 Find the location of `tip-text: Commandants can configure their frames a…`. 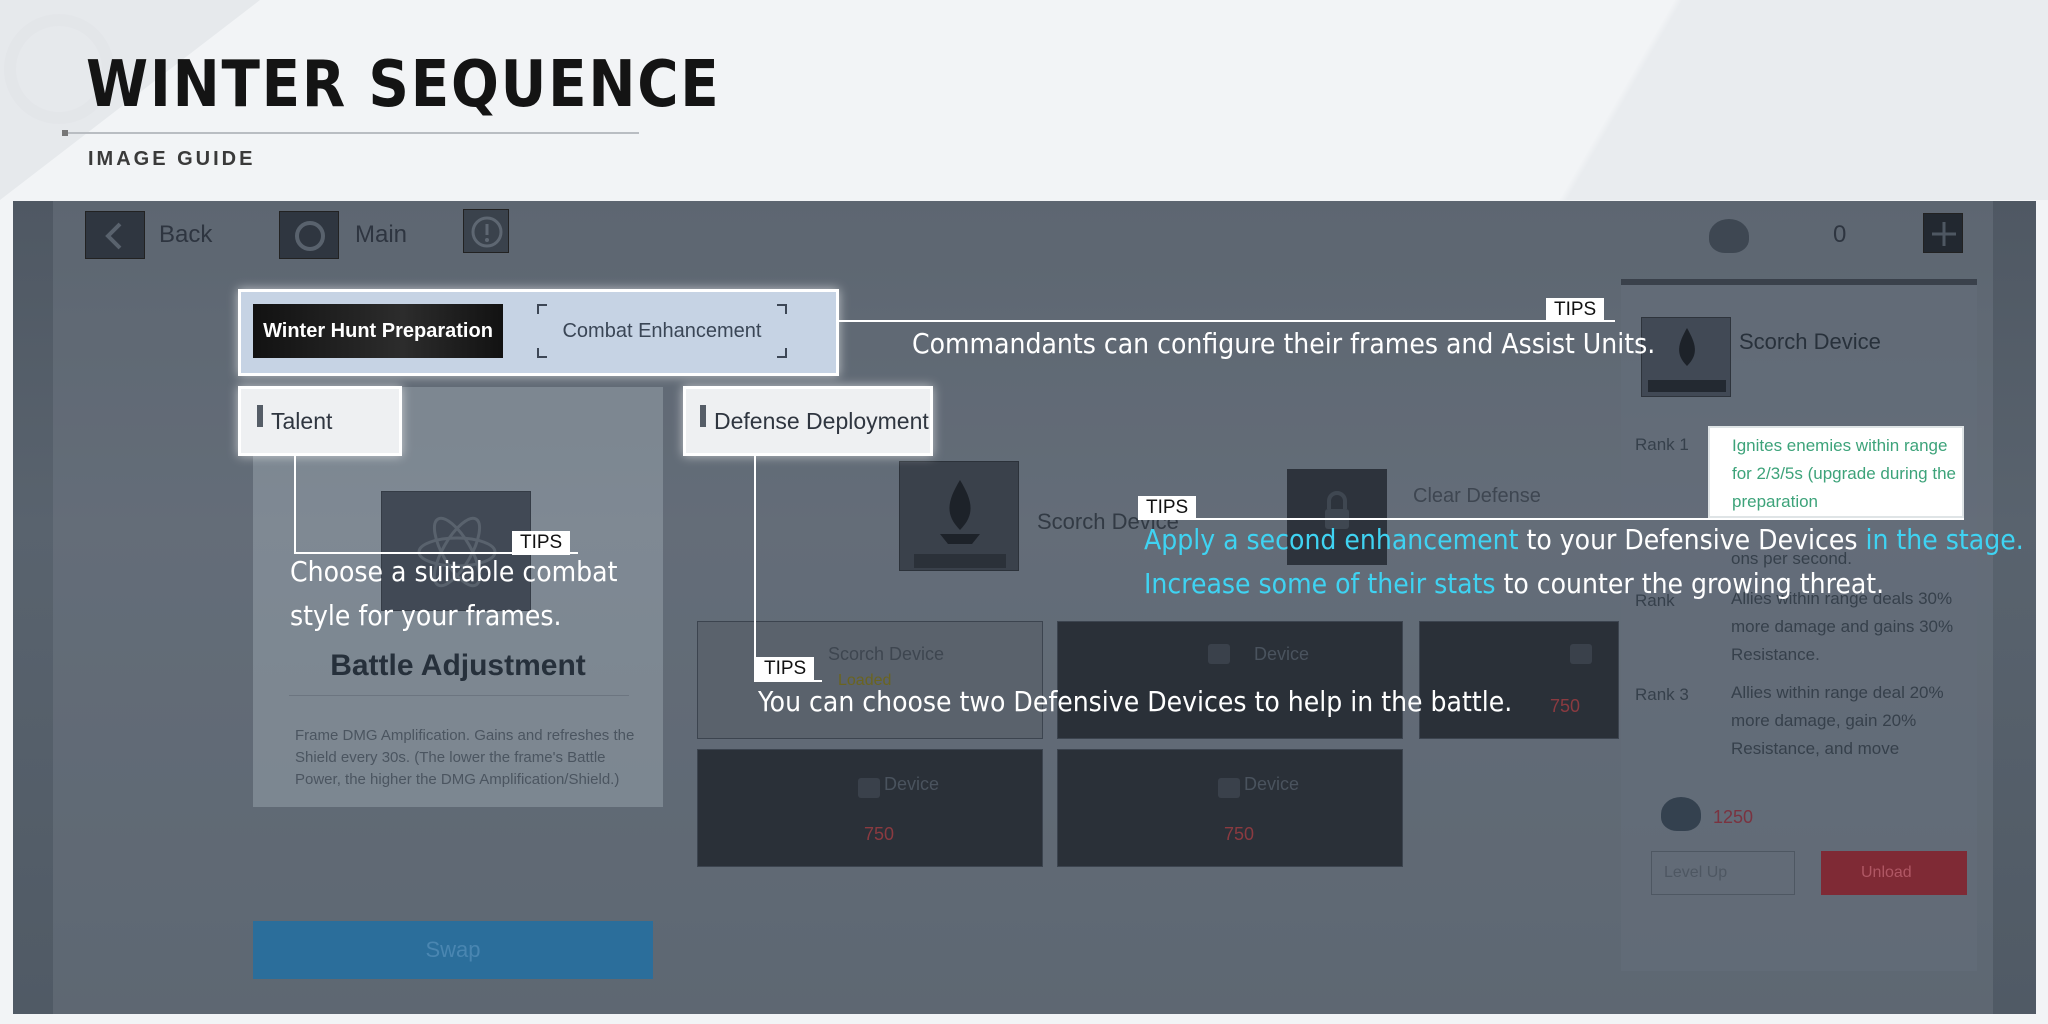

tip-text: Commandants can configure their frames a… is located at coordinates (1284, 343).